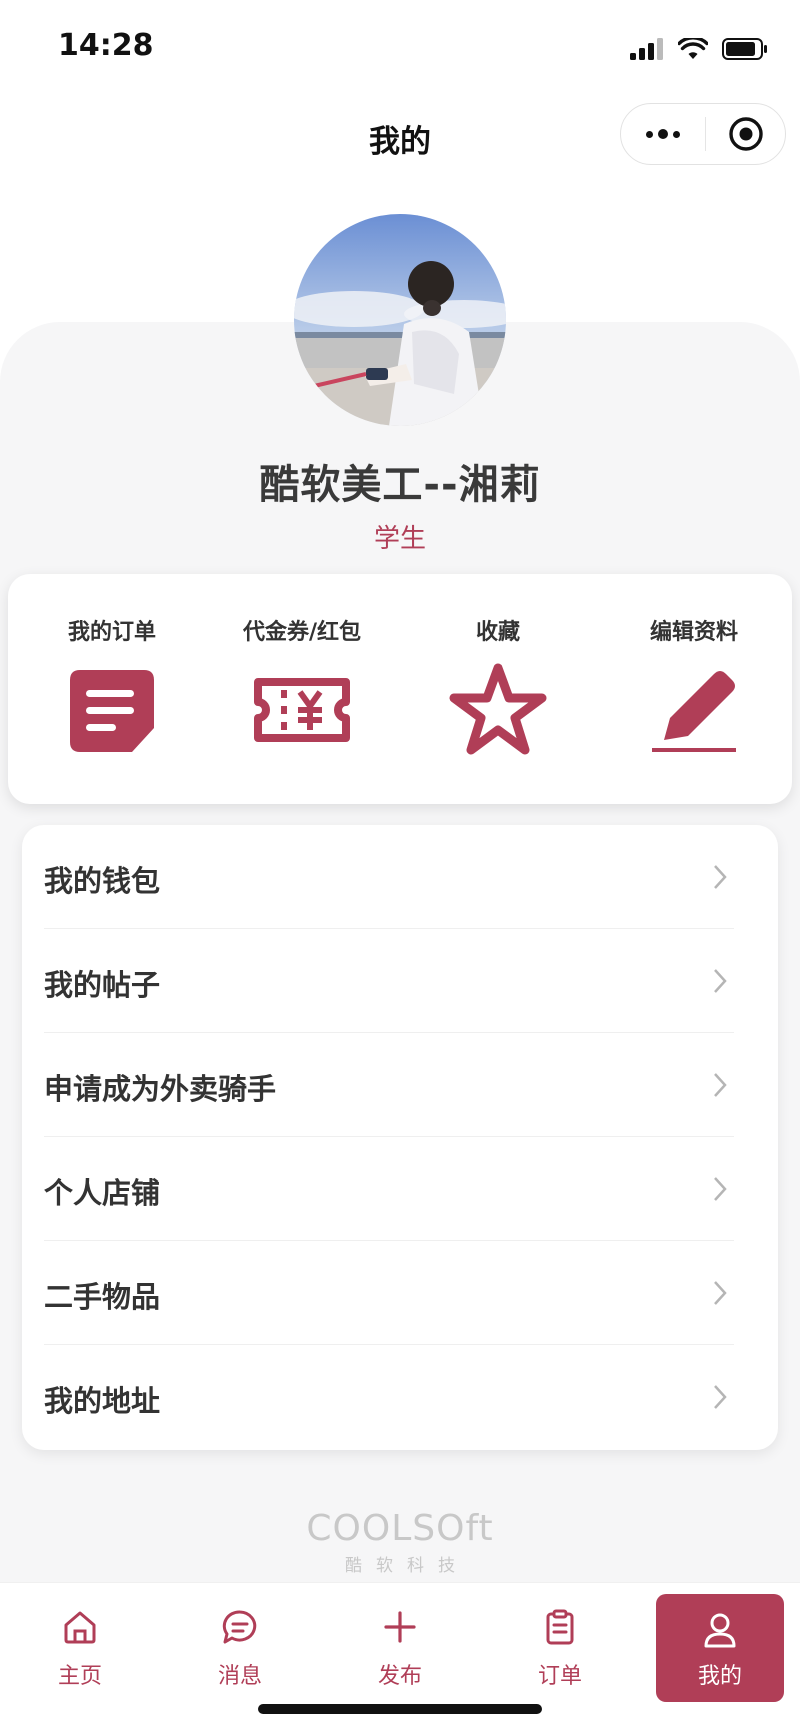  Describe the element at coordinates (302, 632) in the screenshot. I see `coupons-label: 代金券/红包` at that location.